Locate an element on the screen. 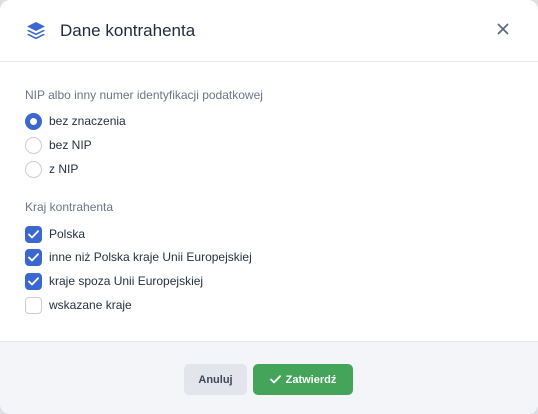 This screenshot has width=538, height=414. layers-icon is located at coordinates (36, 31).